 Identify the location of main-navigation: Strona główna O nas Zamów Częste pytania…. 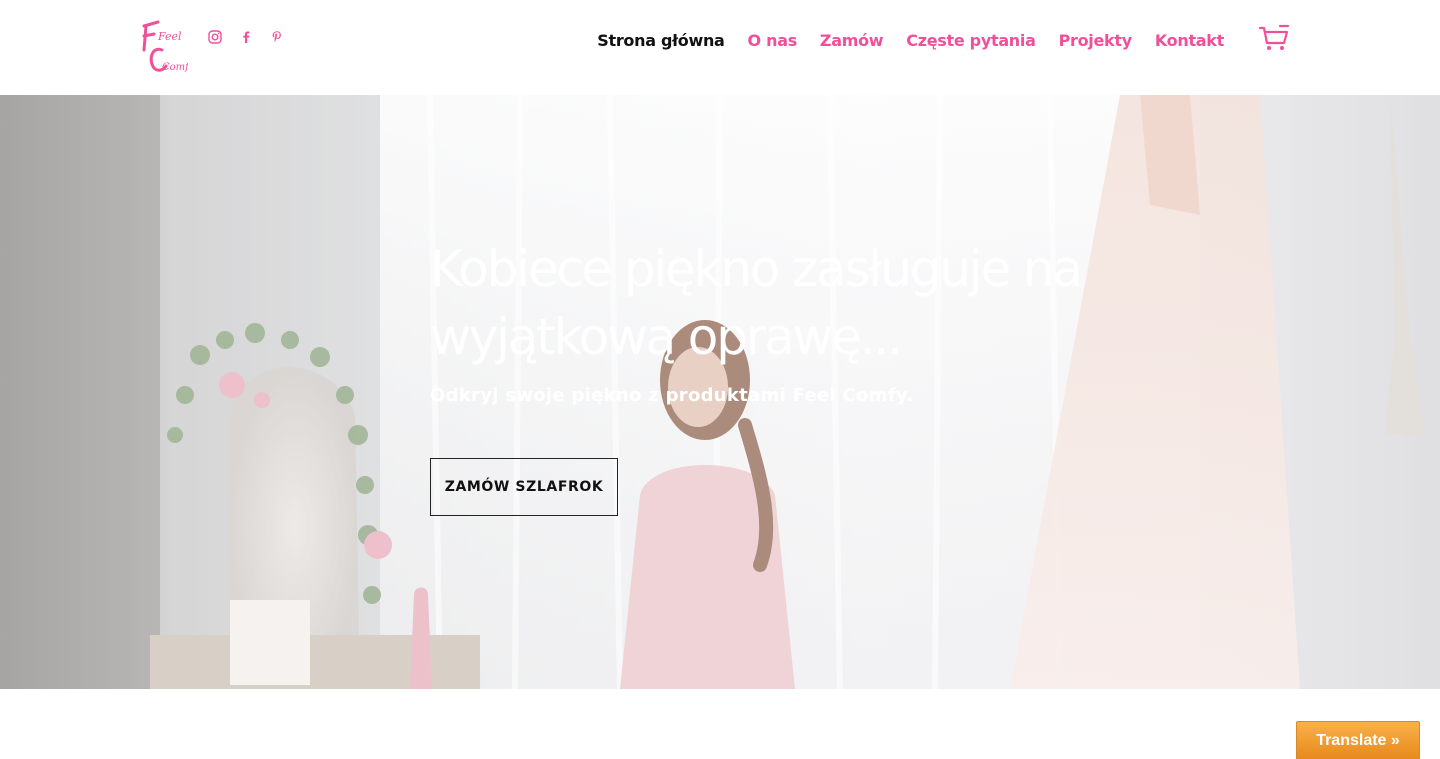
(910, 40).